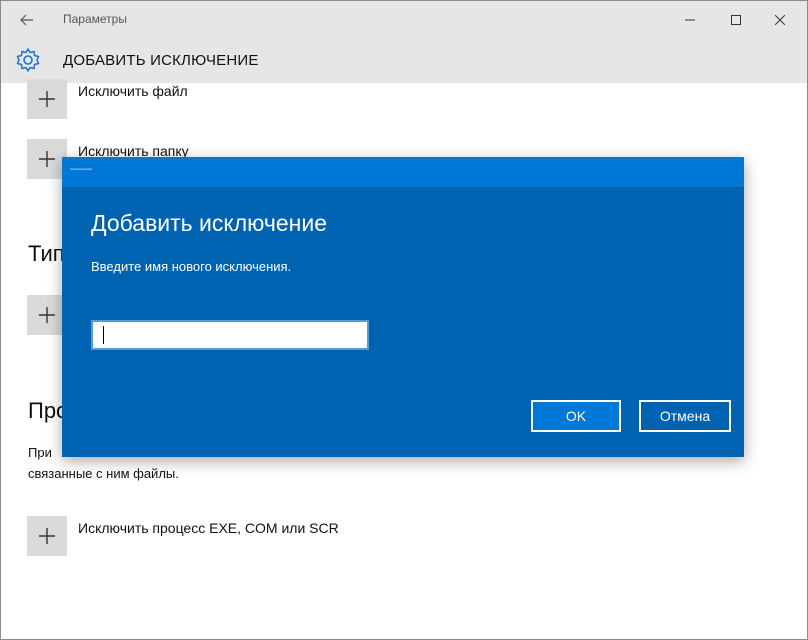  Describe the element at coordinates (230, 335) in the screenshot. I see `exclusion-name-input` at that location.